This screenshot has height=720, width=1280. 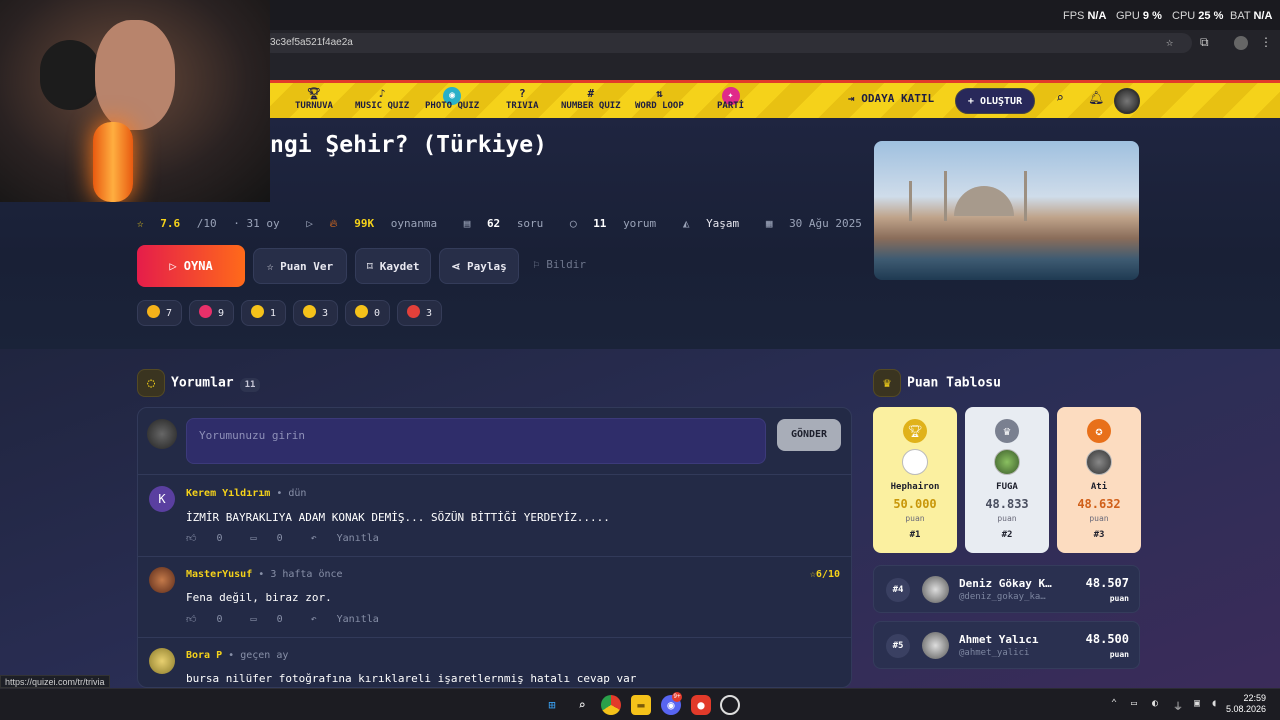 What do you see at coordinates (1007, 535) in the screenshot?
I see `podium-rank: #2` at bounding box center [1007, 535].